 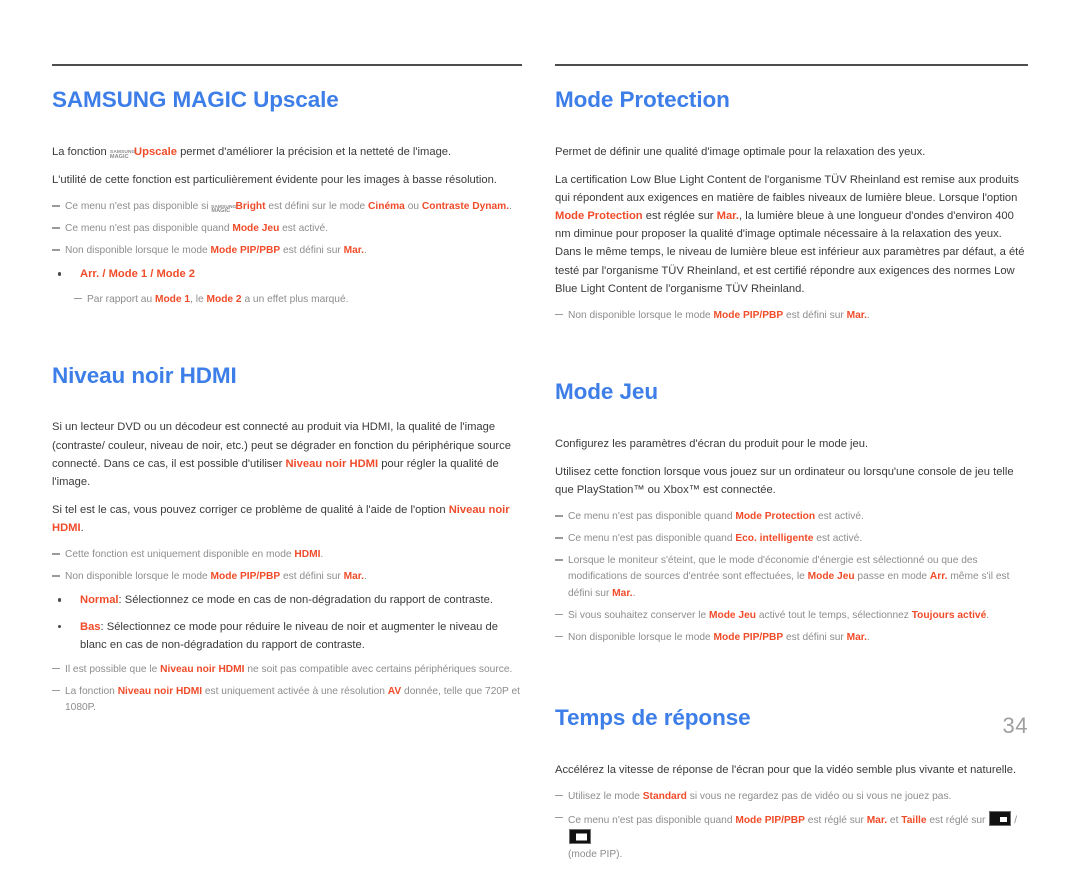 What do you see at coordinates (914, 820) in the screenshot?
I see `highlight-taille: Taille` at bounding box center [914, 820].